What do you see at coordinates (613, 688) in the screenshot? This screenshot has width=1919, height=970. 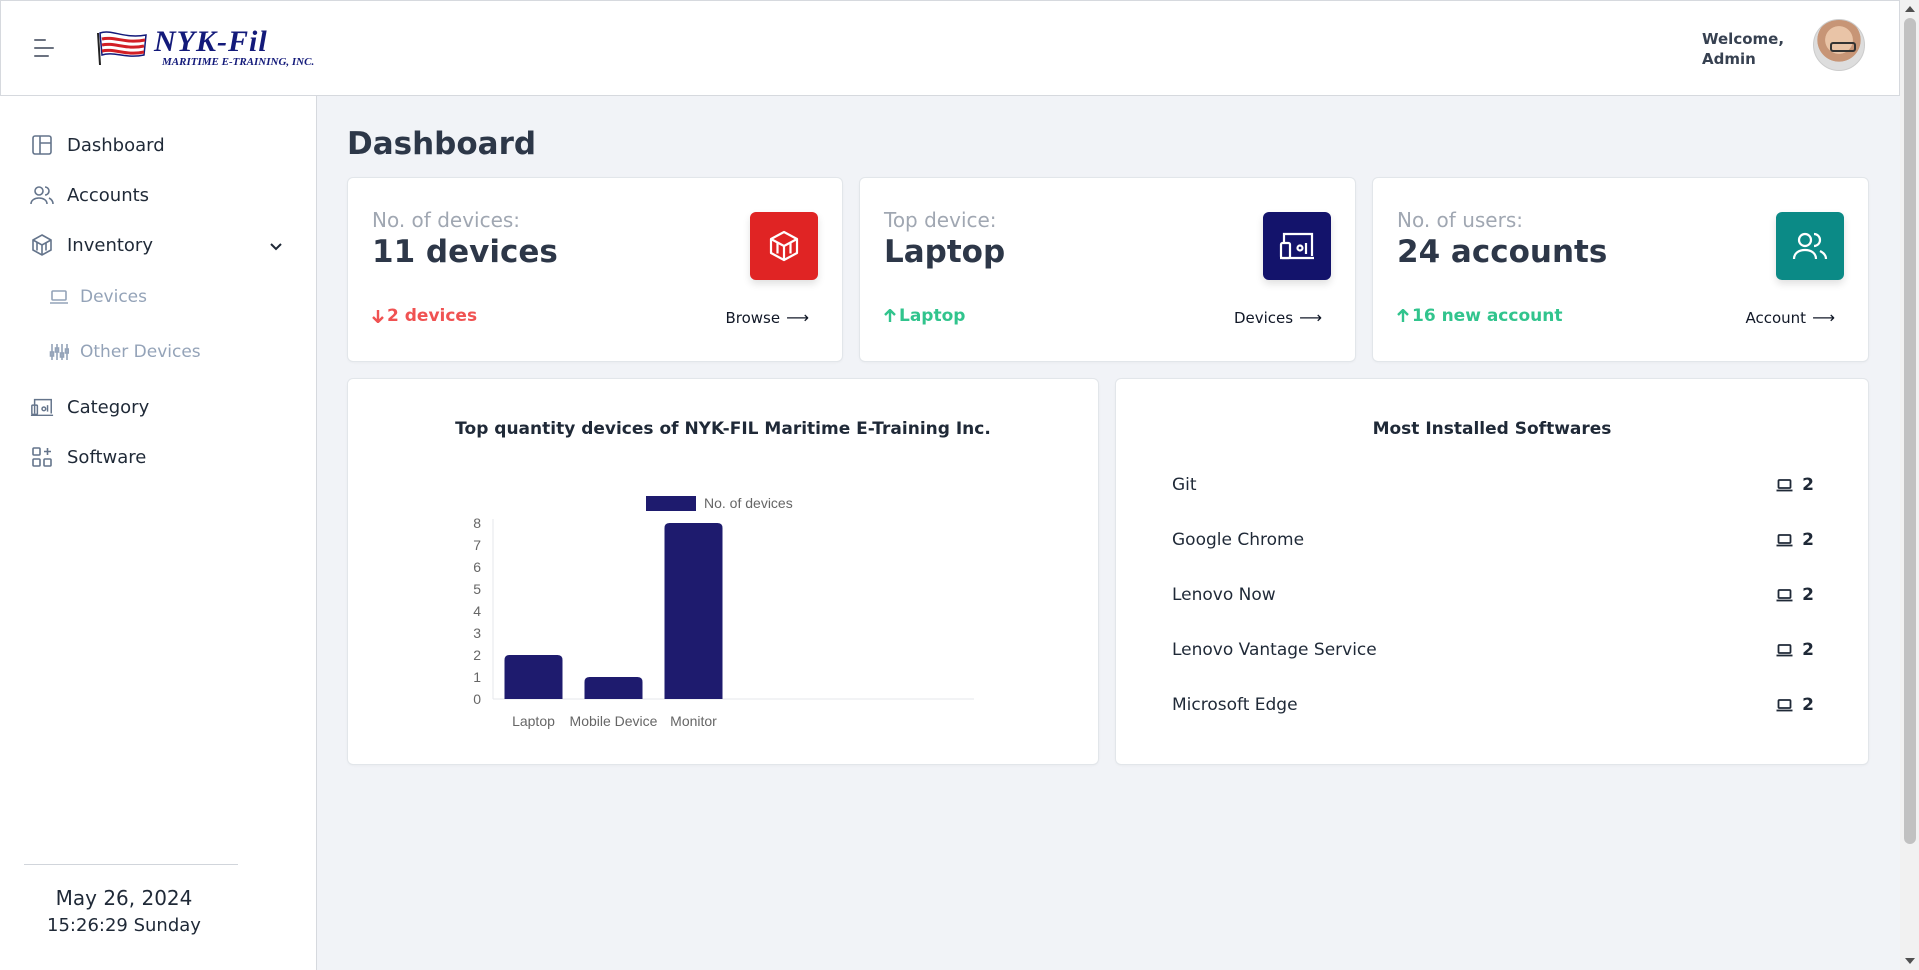 I see `bar-mobile-device` at bounding box center [613, 688].